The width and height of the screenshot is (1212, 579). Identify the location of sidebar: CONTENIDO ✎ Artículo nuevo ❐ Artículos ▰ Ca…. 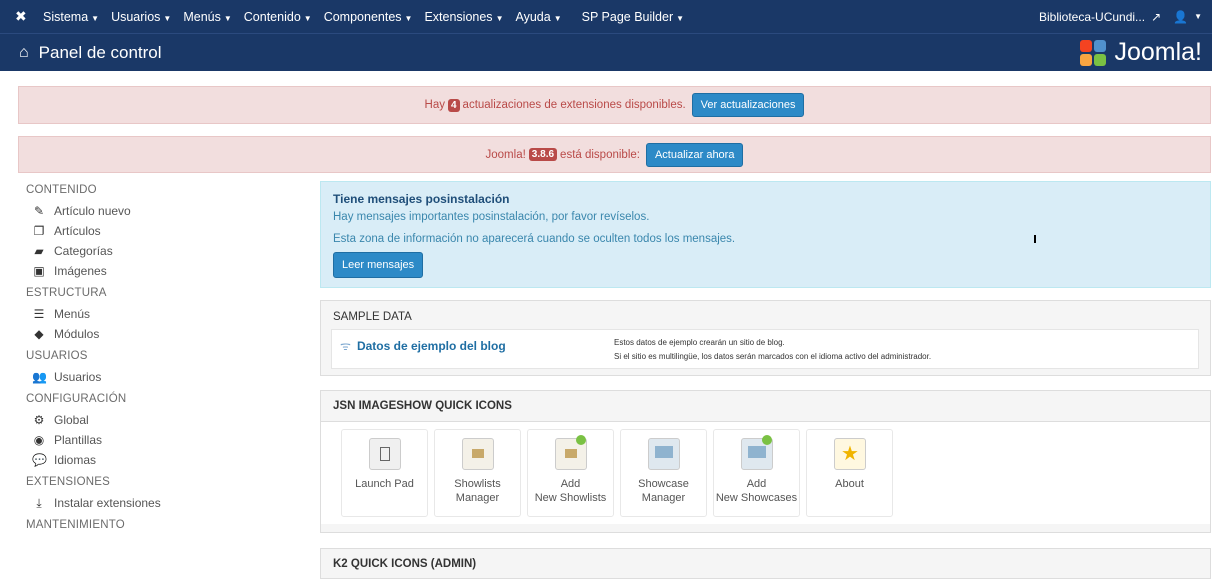
(158, 358).